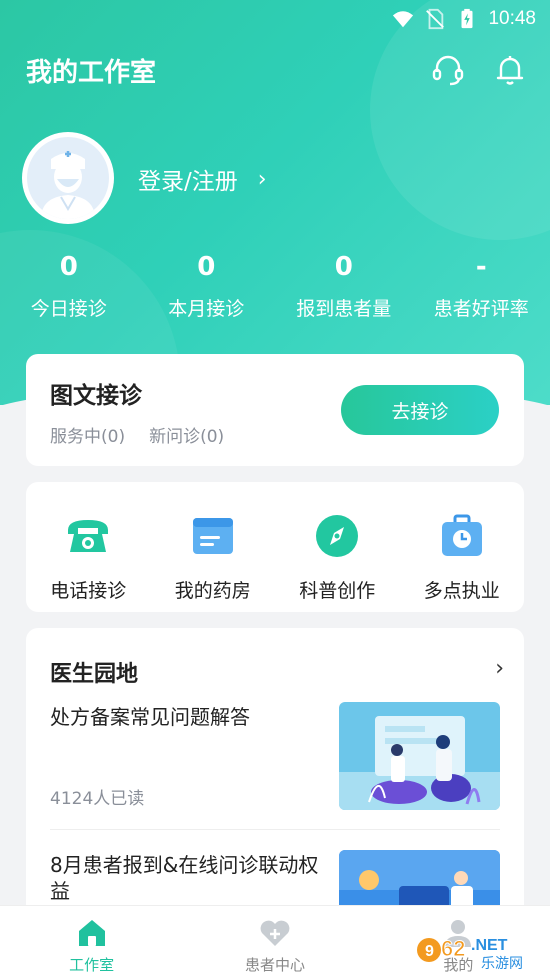  I want to click on tool-phone-consult: 电话接诊, so click(88, 547).